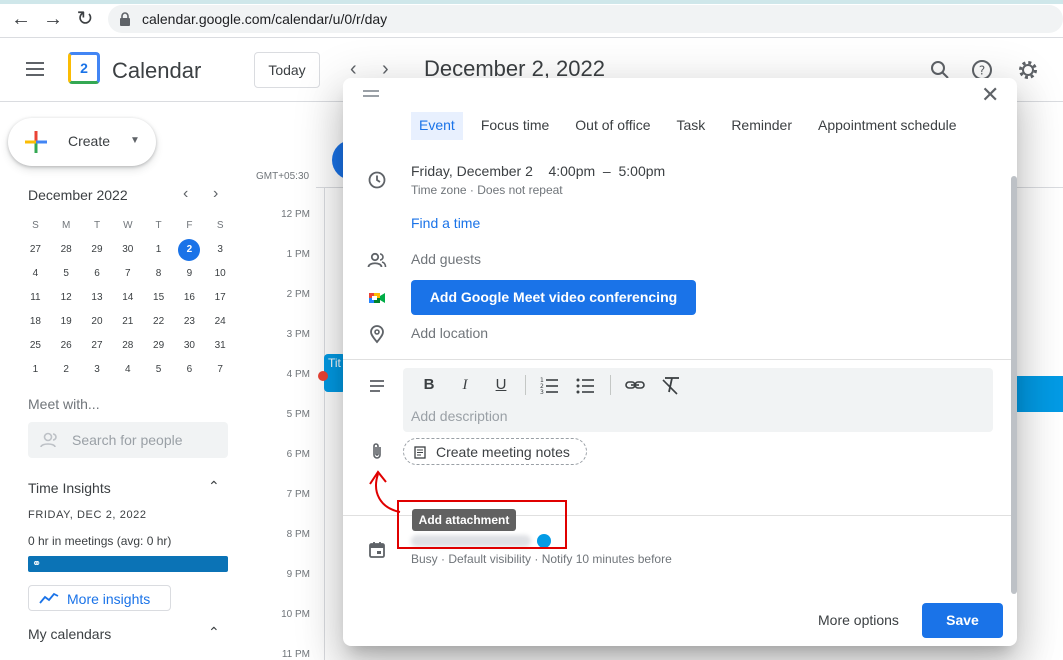 The width and height of the screenshot is (1063, 660). Describe the element at coordinates (671, 385) in the screenshot. I see `clear-formatting-icon` at that location.